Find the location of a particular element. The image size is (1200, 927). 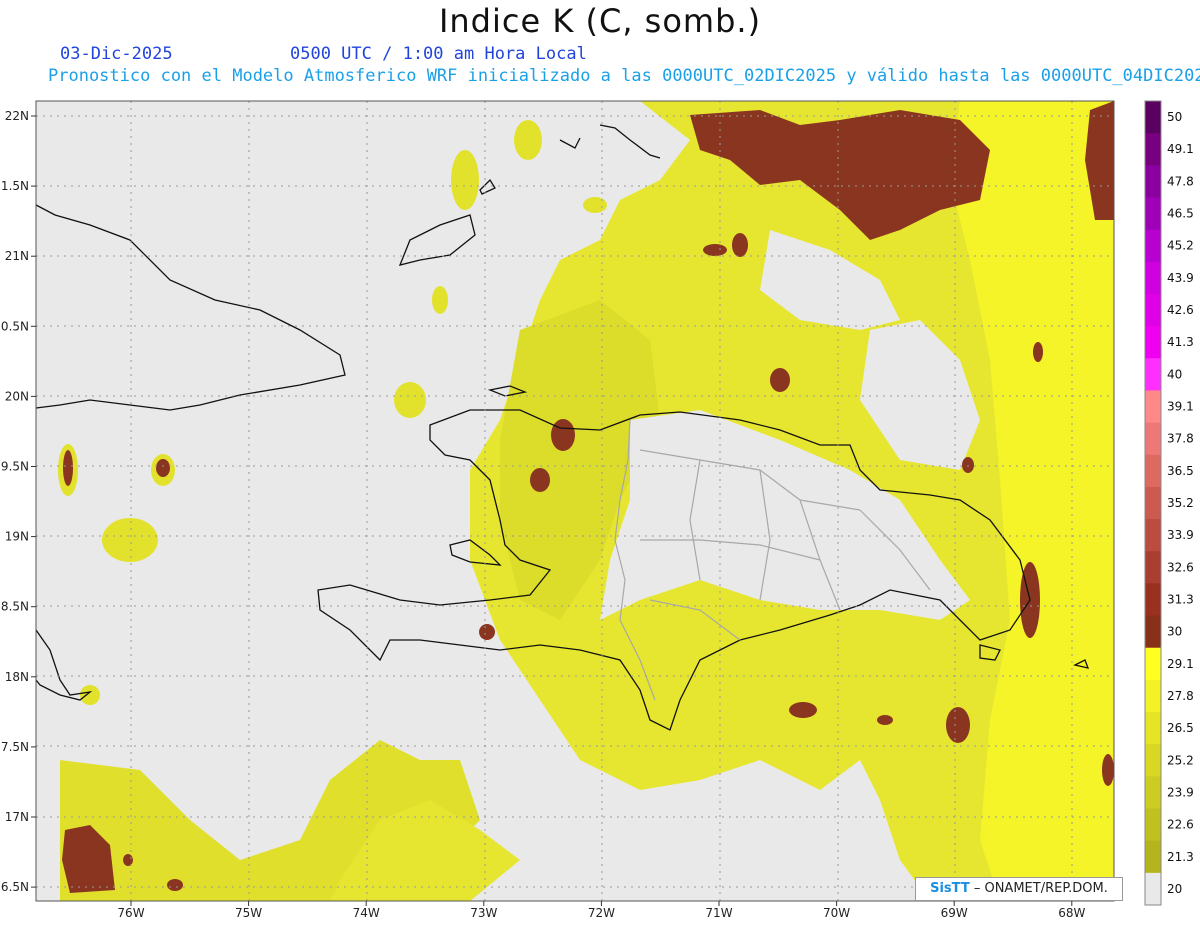

lat-label: 22N is located at coordinates (17, 116).